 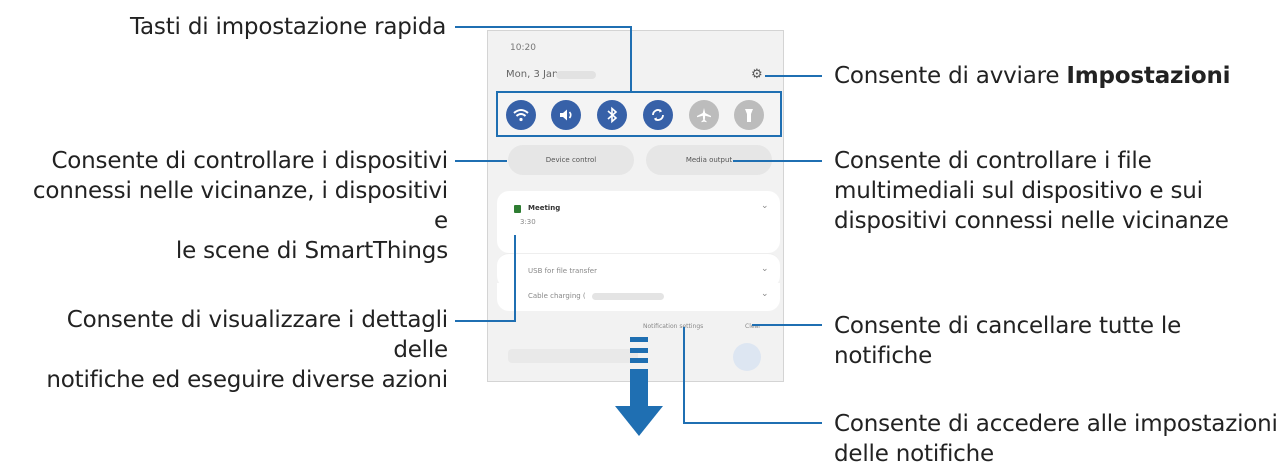 I want to click on usb-item-text: USB for file transfer, so click(x=562, y=271).